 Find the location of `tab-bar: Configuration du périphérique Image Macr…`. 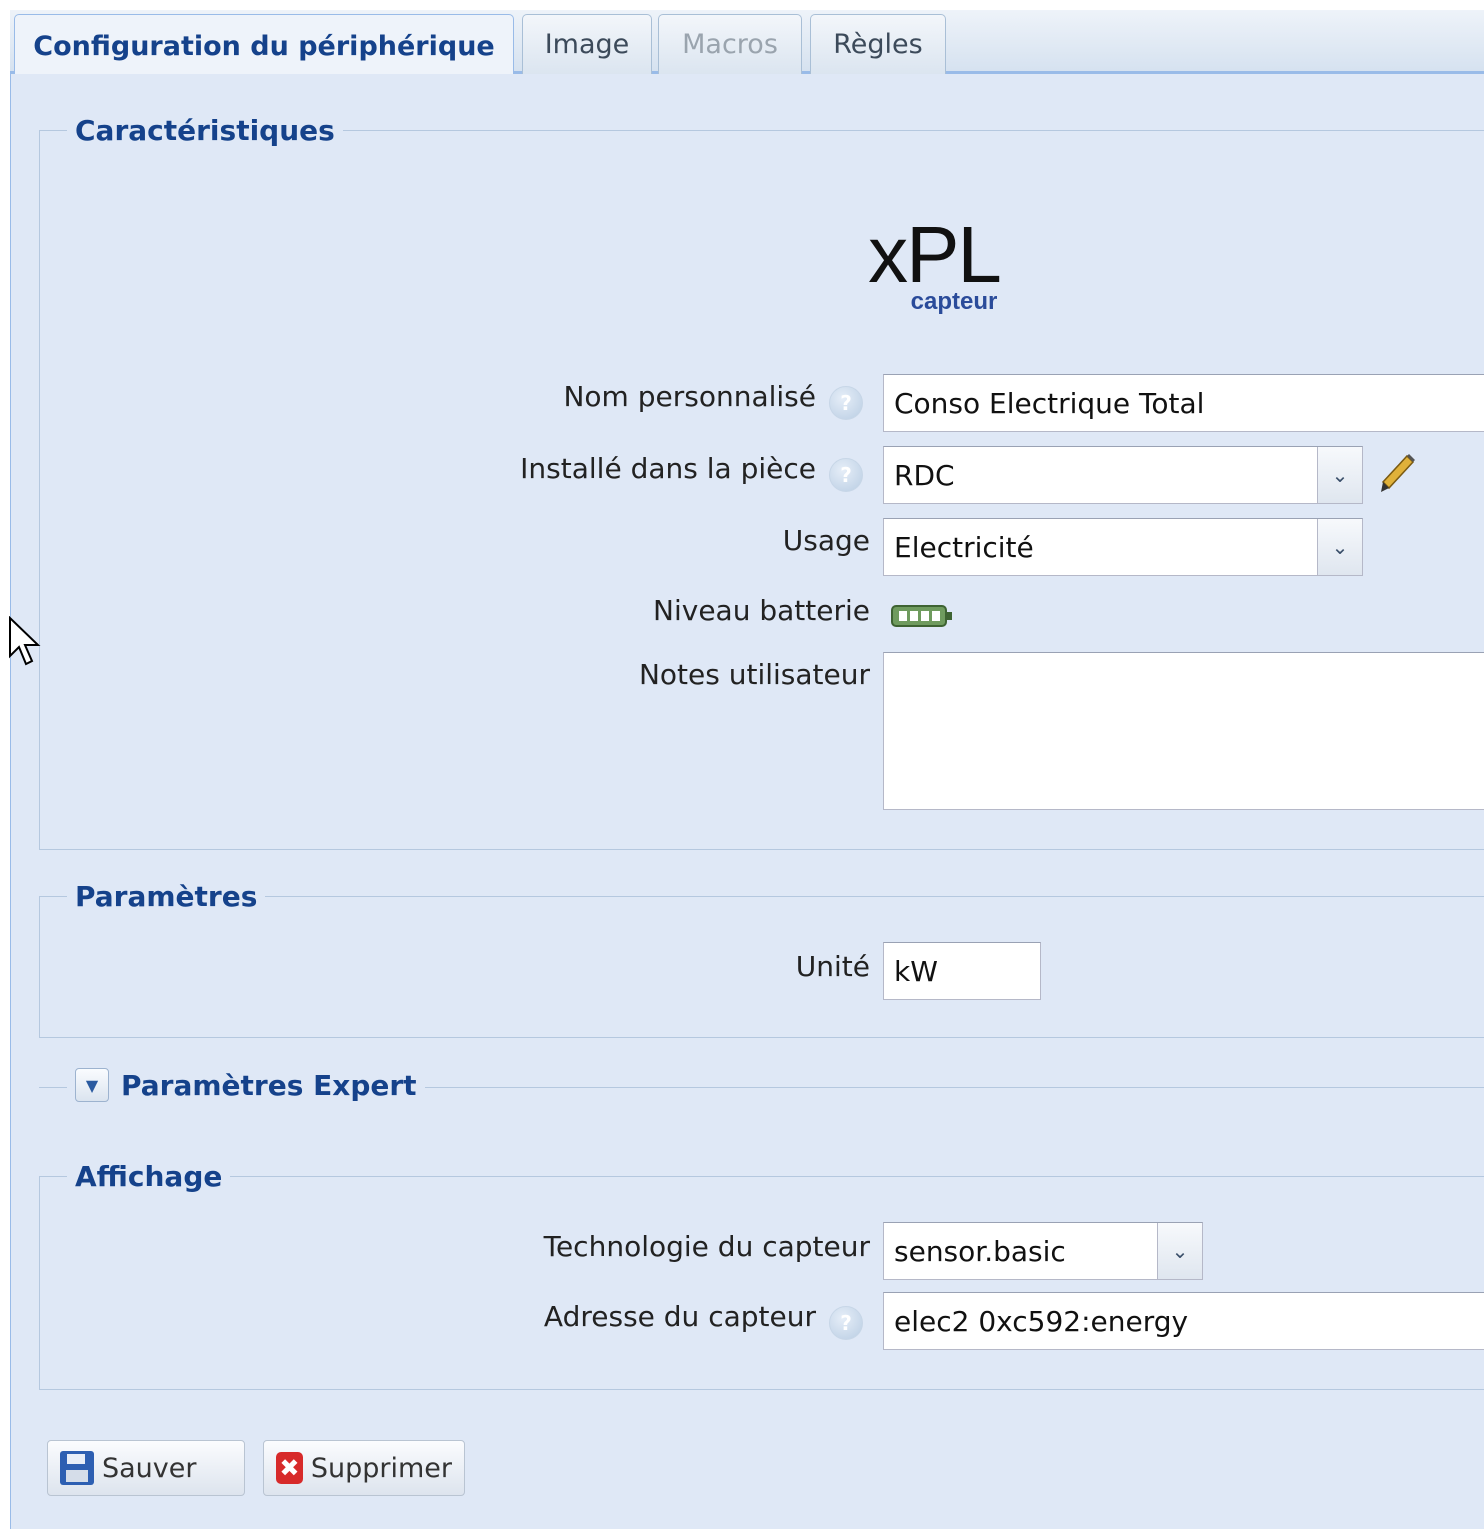

tab-bar: Configuration du périphérique Image Macr… is located at coordinates (747, 43).